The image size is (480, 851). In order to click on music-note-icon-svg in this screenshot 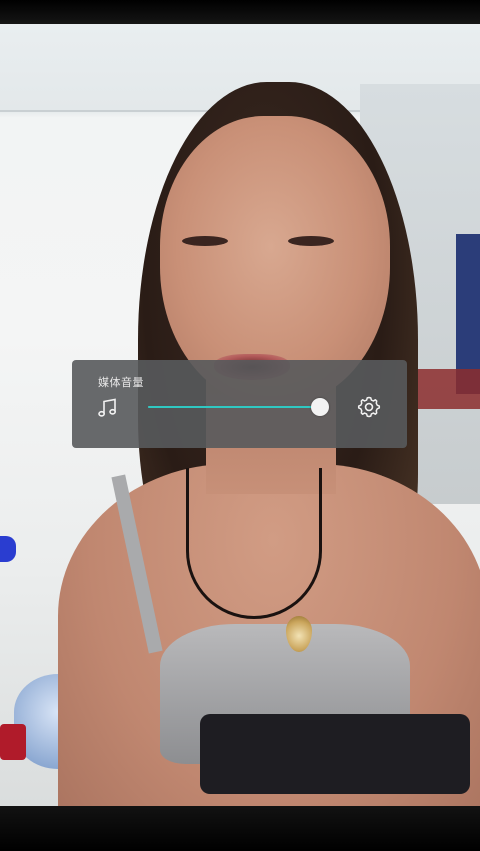, I will do `click(107, 407)`.